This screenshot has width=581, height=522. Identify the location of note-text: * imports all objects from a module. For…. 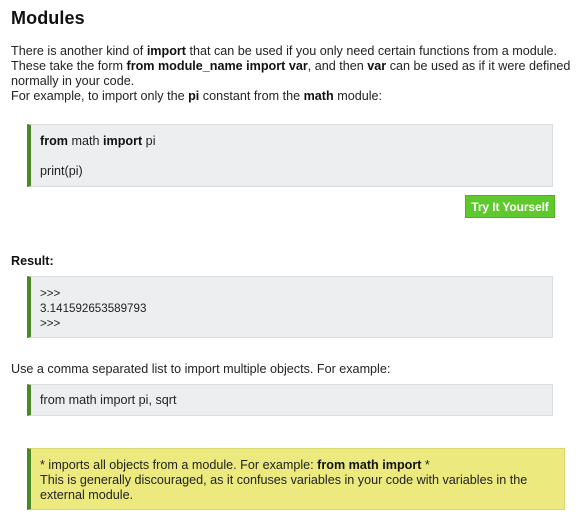
(179, 465).